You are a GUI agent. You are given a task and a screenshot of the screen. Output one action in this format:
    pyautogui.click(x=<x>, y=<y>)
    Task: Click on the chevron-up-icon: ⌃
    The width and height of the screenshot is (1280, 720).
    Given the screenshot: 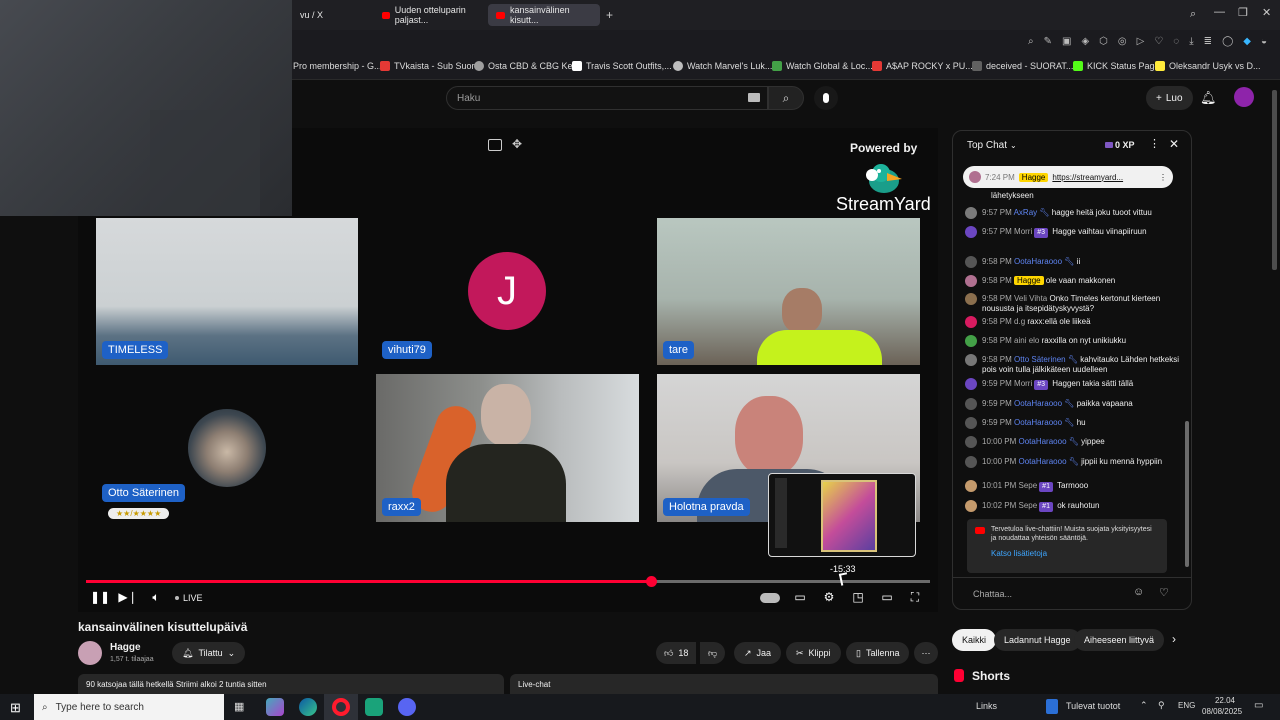 What is the action you would take?
    pyautogui.click(x=1144, y=705)
    